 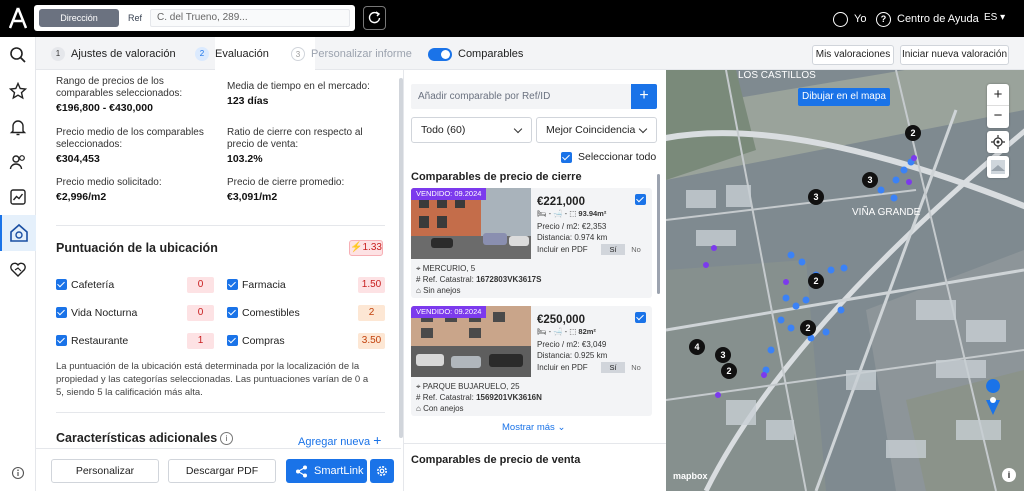 What do you see at coordinates (374, 18) in the screenshot?
I see `refresh-button` at bounding box center [374, 18].